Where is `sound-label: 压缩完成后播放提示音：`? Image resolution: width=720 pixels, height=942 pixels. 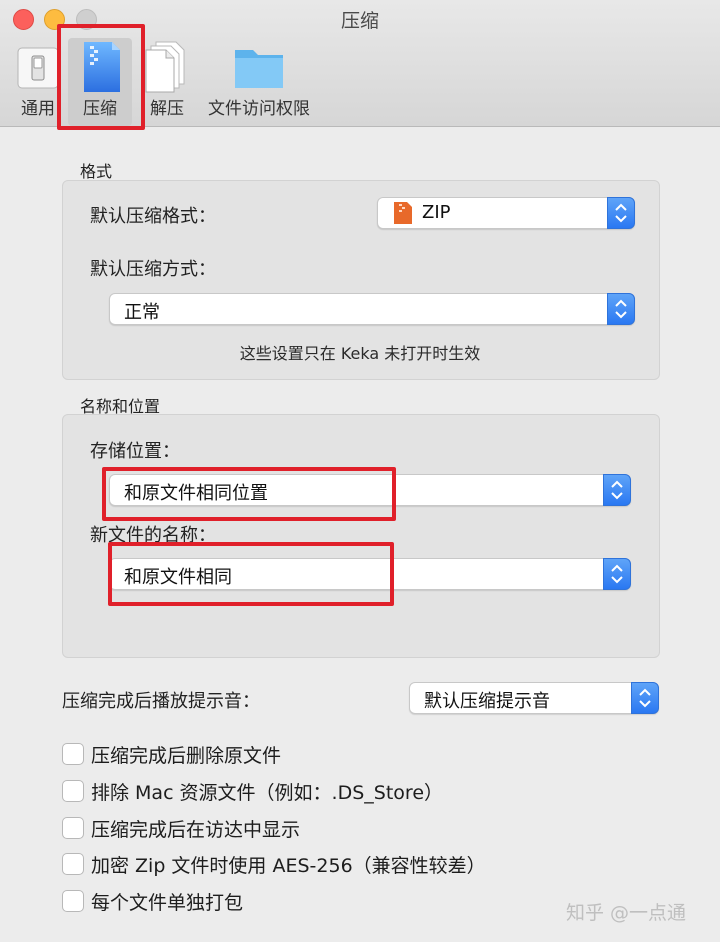 sound-label: 压缩完成后播放提示音： is located at coordinates (161, 701).